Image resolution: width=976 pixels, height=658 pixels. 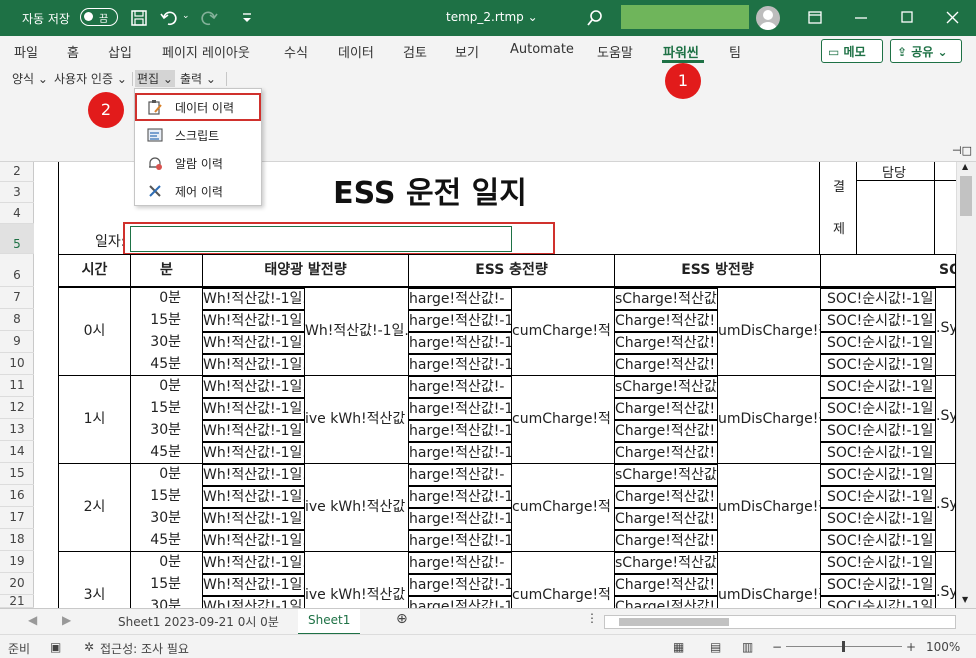 What do you see at coordinates (839, 227) in the screenshot?
I see `approval-bottom-label: 제` at bounding box center [839, 227].